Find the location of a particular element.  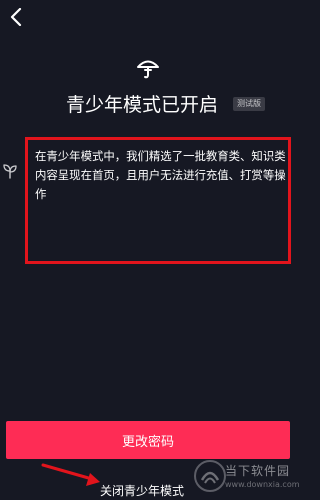

watermark-text: 当下软件园 is located at coordinates (258, 471).